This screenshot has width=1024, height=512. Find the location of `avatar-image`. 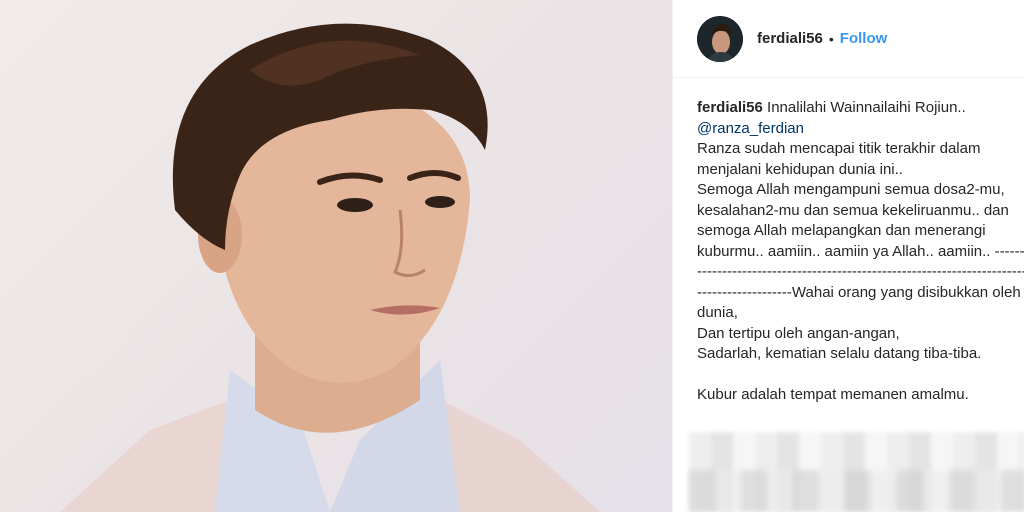

avatar-image is located at coordinates (720, 38).